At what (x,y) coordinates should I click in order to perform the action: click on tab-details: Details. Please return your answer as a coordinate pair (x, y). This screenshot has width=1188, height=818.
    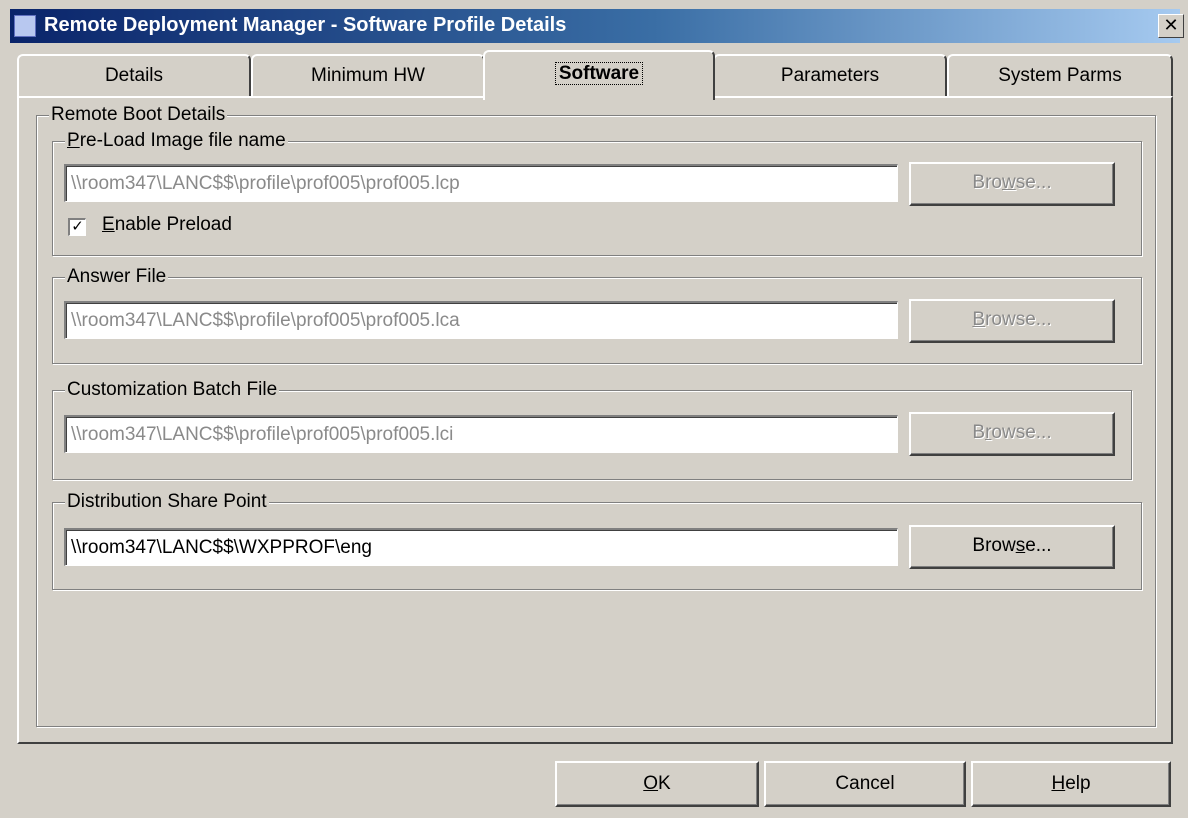
    Looking at the image, I should click on (134, 75).